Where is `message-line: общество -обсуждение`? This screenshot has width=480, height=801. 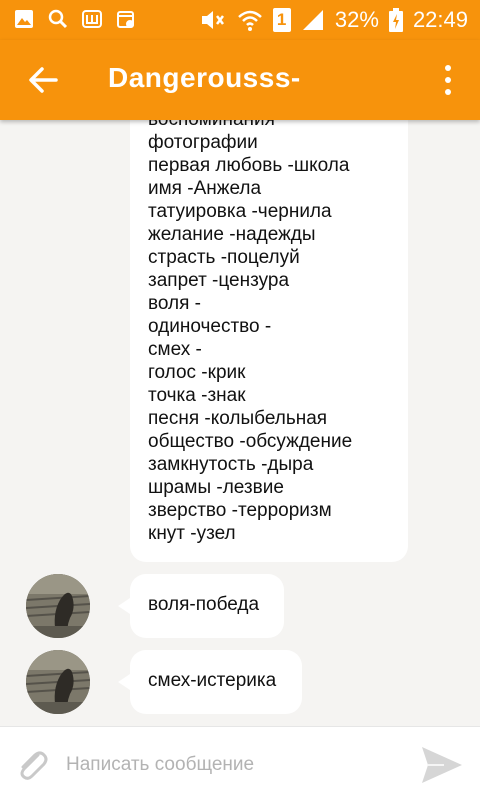
message-line: общество -обсуждение is located at coordinates (250, 441).